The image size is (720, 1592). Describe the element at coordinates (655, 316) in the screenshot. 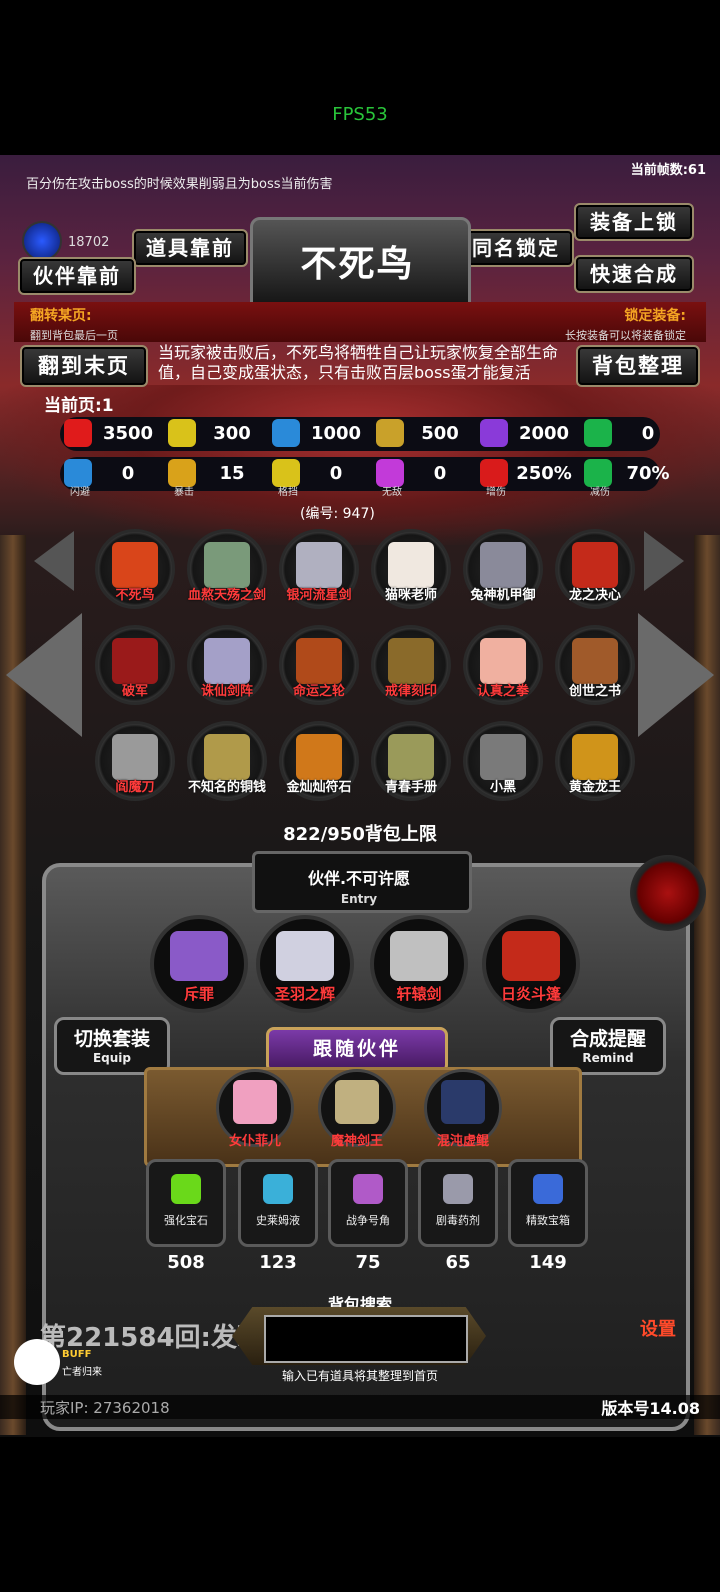

I see `lock-equip-label: 锁定装备:` at that location.